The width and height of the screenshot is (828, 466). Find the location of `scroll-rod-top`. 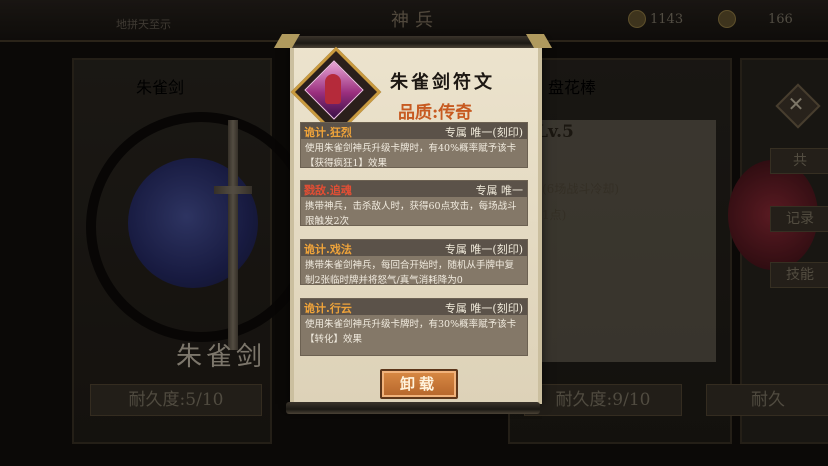

scroll-rod-top is located at coordinates (413, 42).